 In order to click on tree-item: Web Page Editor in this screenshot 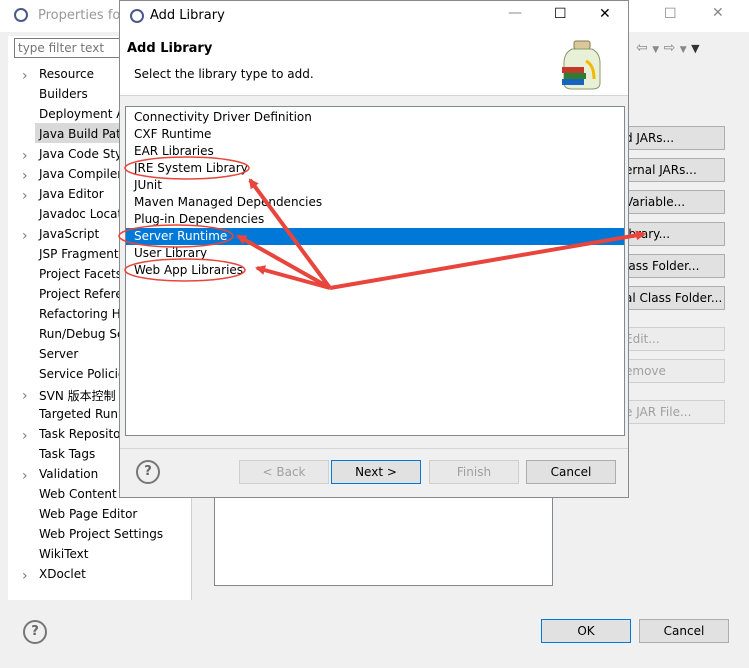, I will do `click(88, 514)`.